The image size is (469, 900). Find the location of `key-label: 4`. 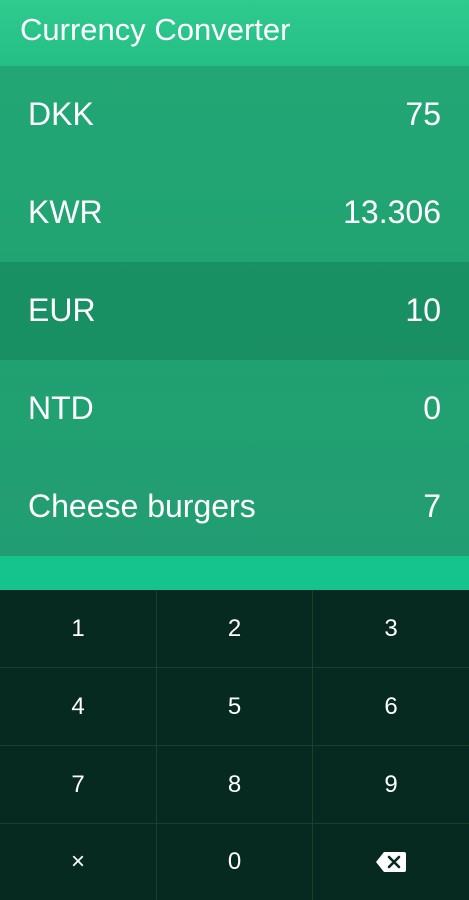

key-label: 4 is located at coordinates (78, 706).